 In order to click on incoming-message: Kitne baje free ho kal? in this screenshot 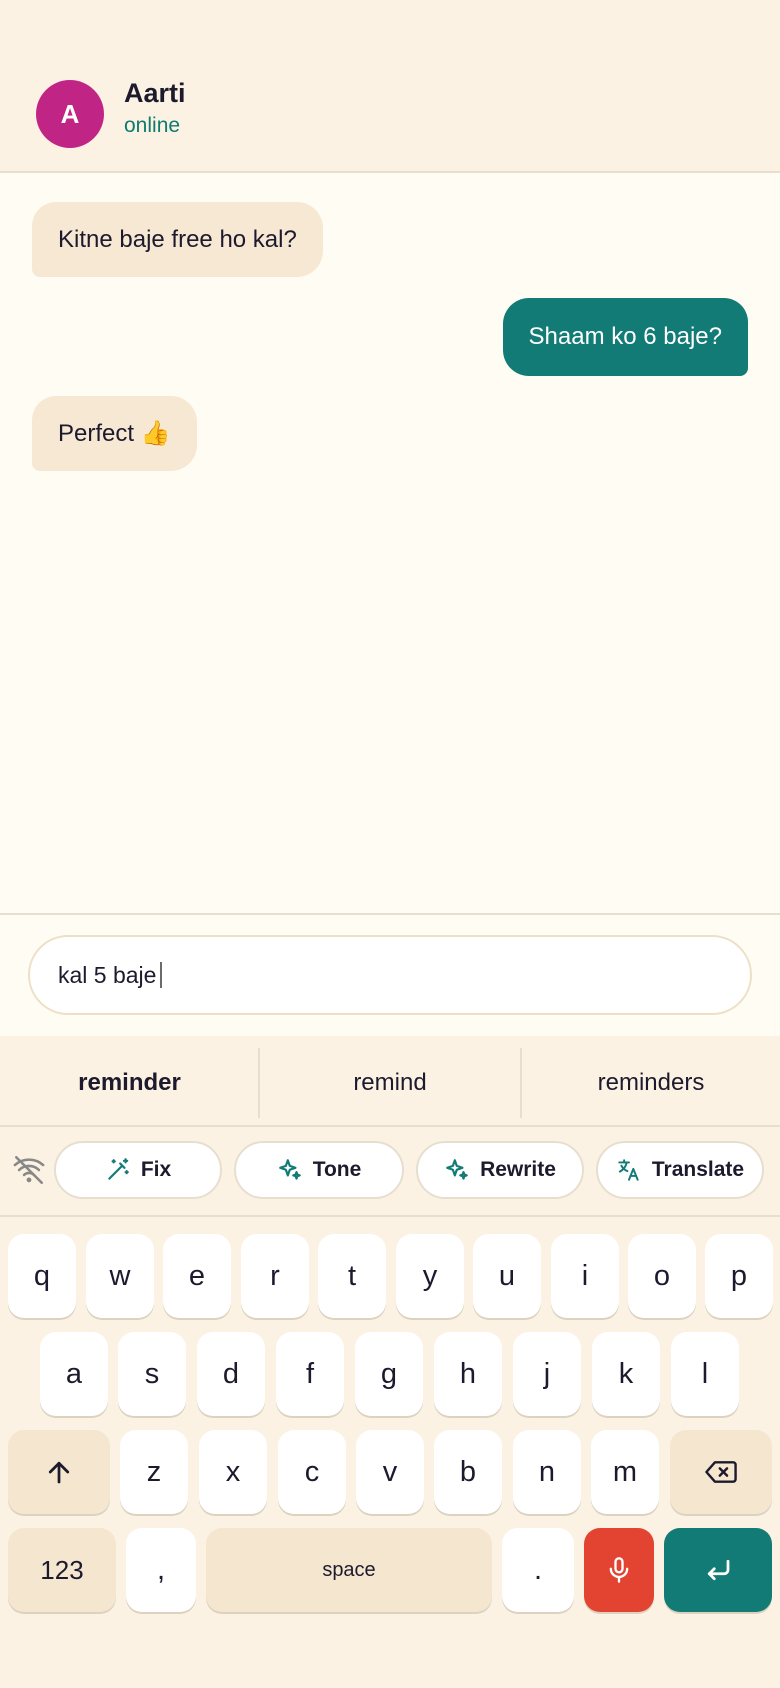, I will do `click(177, 239)`.